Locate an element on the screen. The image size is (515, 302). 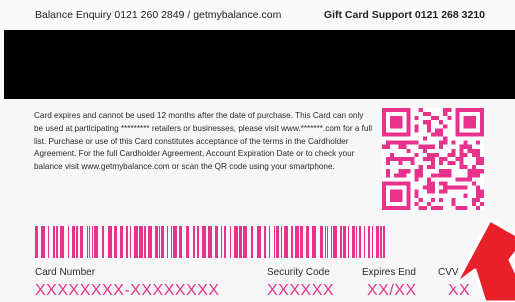
expires-label: Expires End is located at coordinates (389, 272).